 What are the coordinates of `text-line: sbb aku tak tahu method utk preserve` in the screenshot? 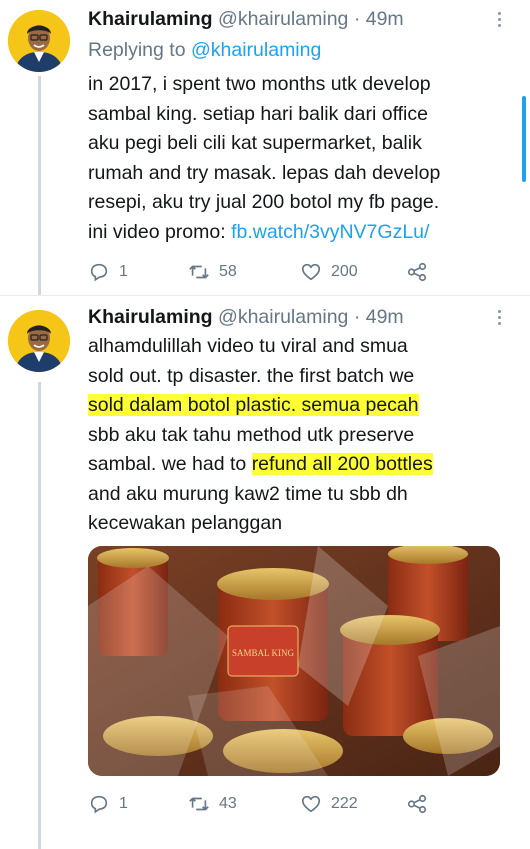 It's located at (251, 434).